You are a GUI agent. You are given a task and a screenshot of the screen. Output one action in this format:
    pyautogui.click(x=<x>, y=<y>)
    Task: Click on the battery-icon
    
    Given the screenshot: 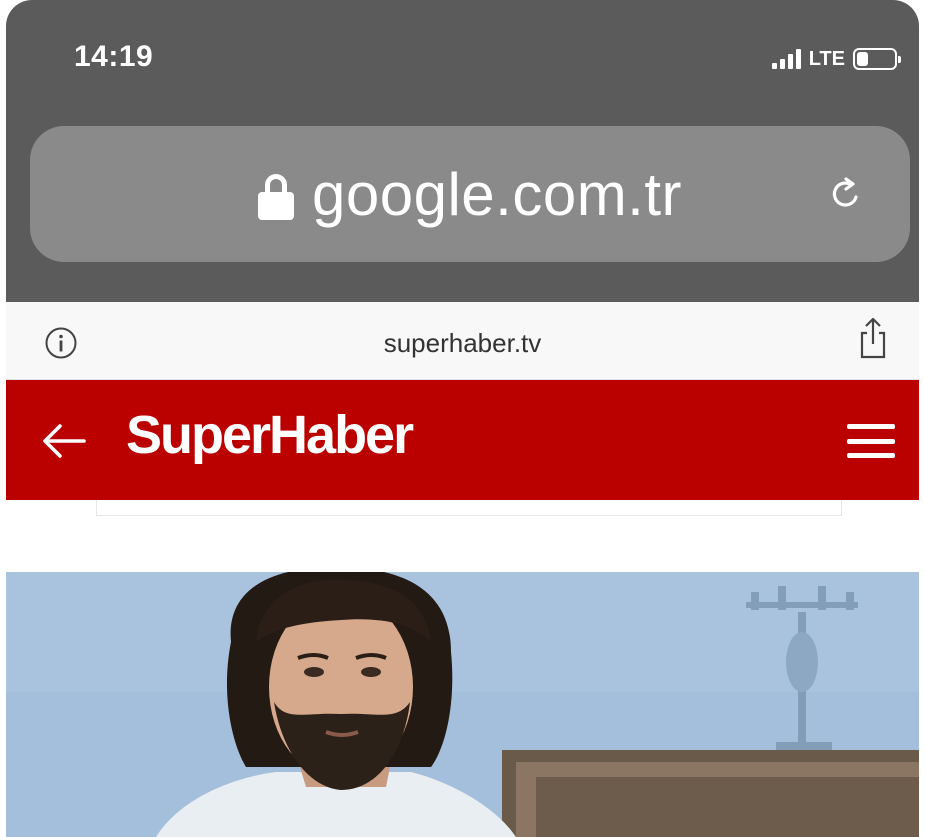 What is the action you would take?
    pyautogui.click(x=877, y=59)
    